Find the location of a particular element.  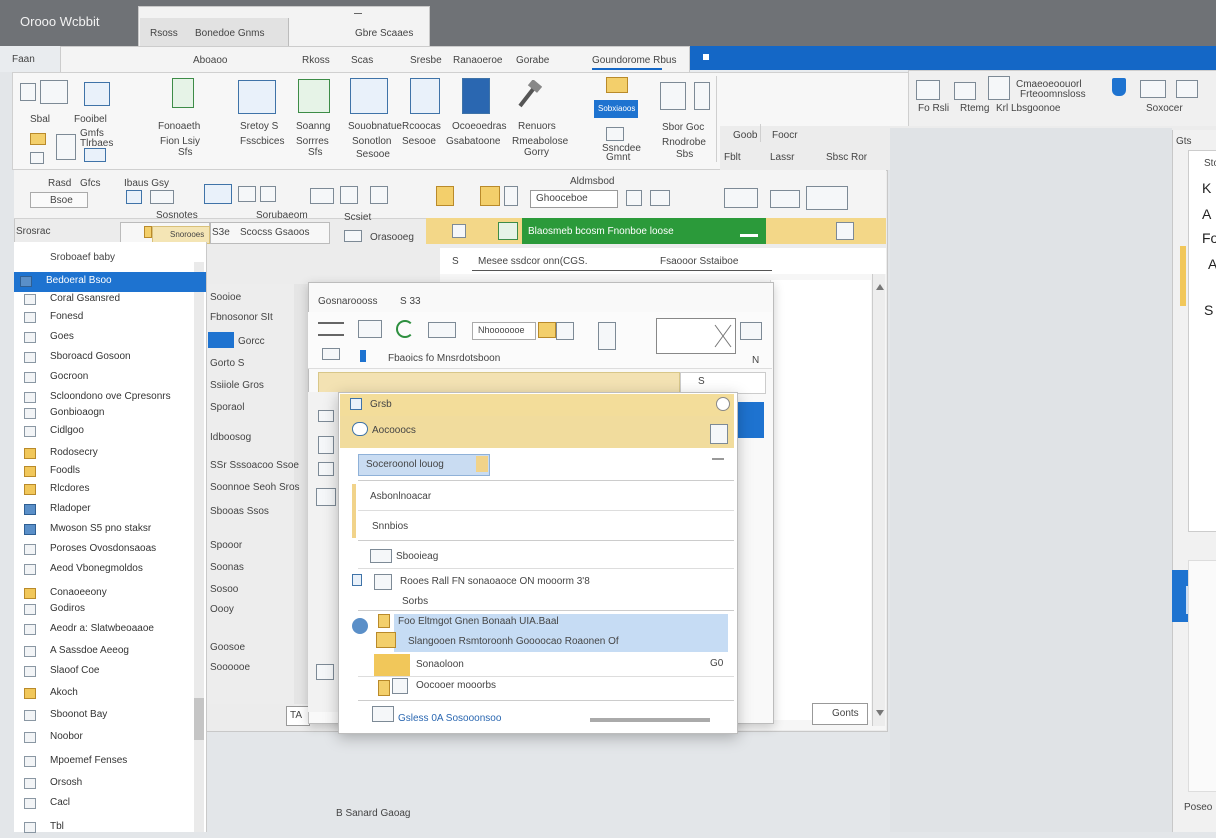

sidebar-item: Rlcdores is located at coordinates (108, 490).